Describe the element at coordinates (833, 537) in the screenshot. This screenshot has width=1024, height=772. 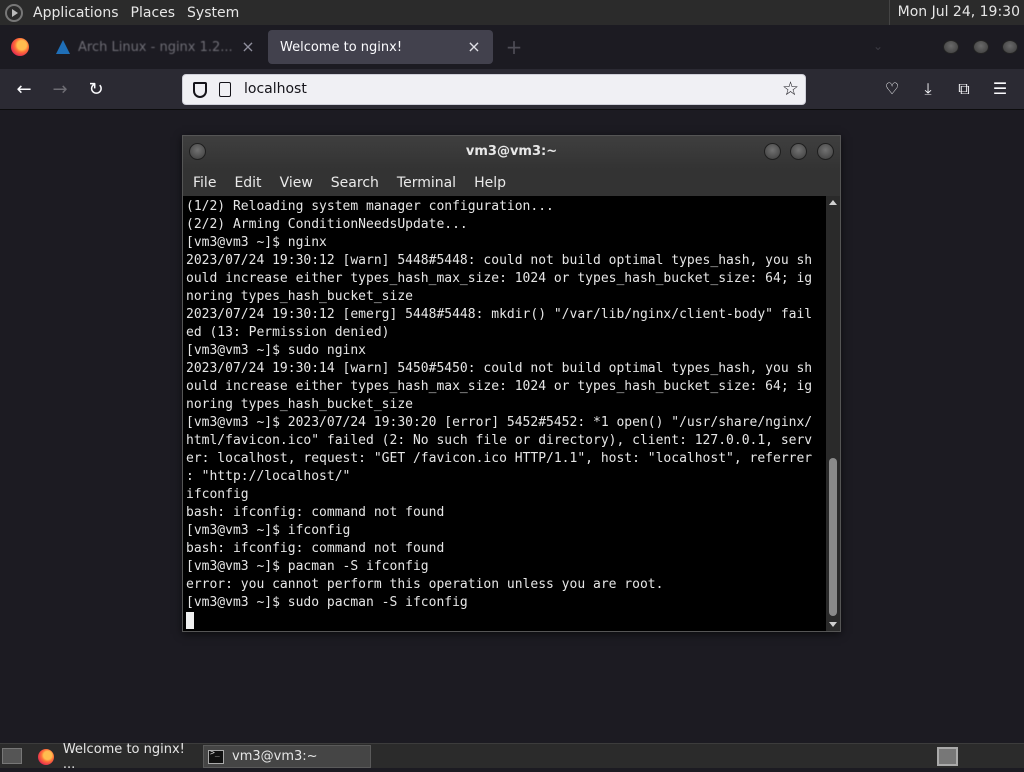
I see `scrollbar-thumb` at that location.